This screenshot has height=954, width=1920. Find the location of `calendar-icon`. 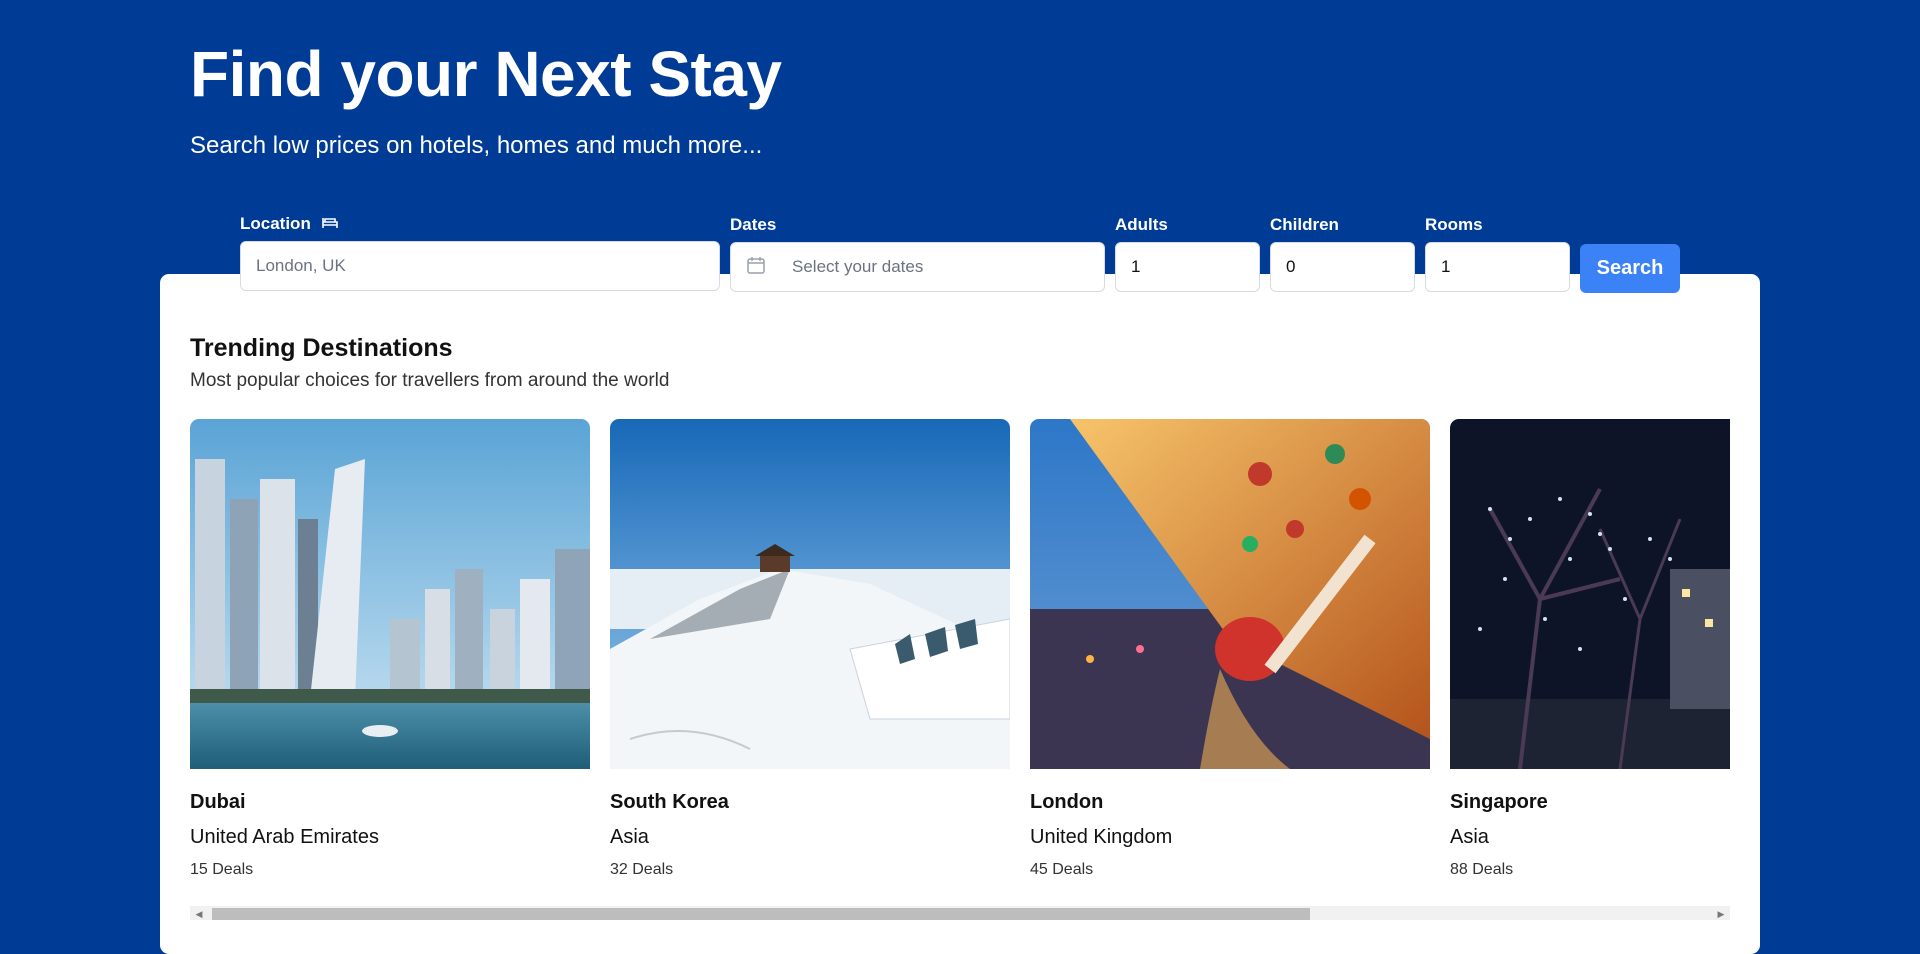

calendar-icon is located at coordinates (756, 267).